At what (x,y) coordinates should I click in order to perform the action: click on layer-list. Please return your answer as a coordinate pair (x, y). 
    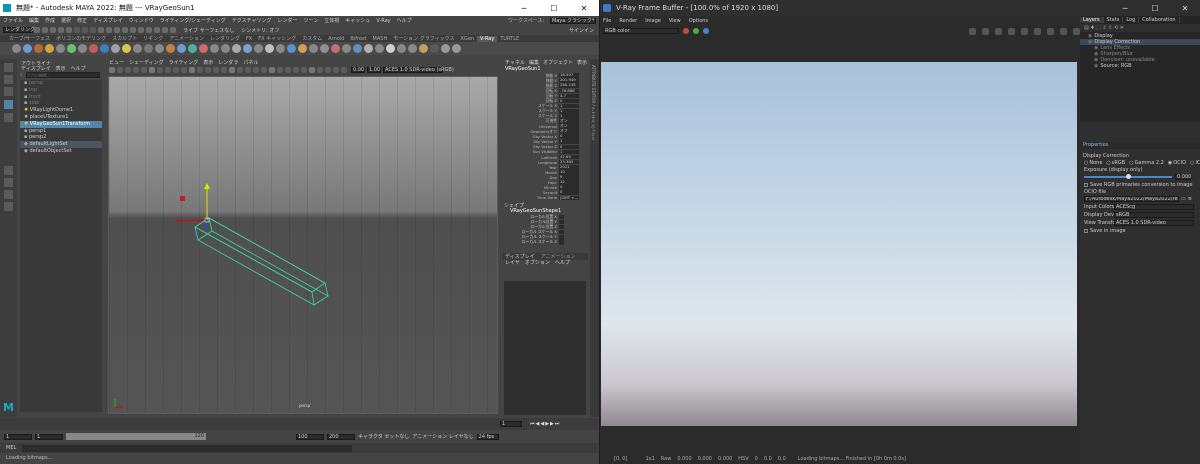
    Looking at the image, I should click on (545, 348).